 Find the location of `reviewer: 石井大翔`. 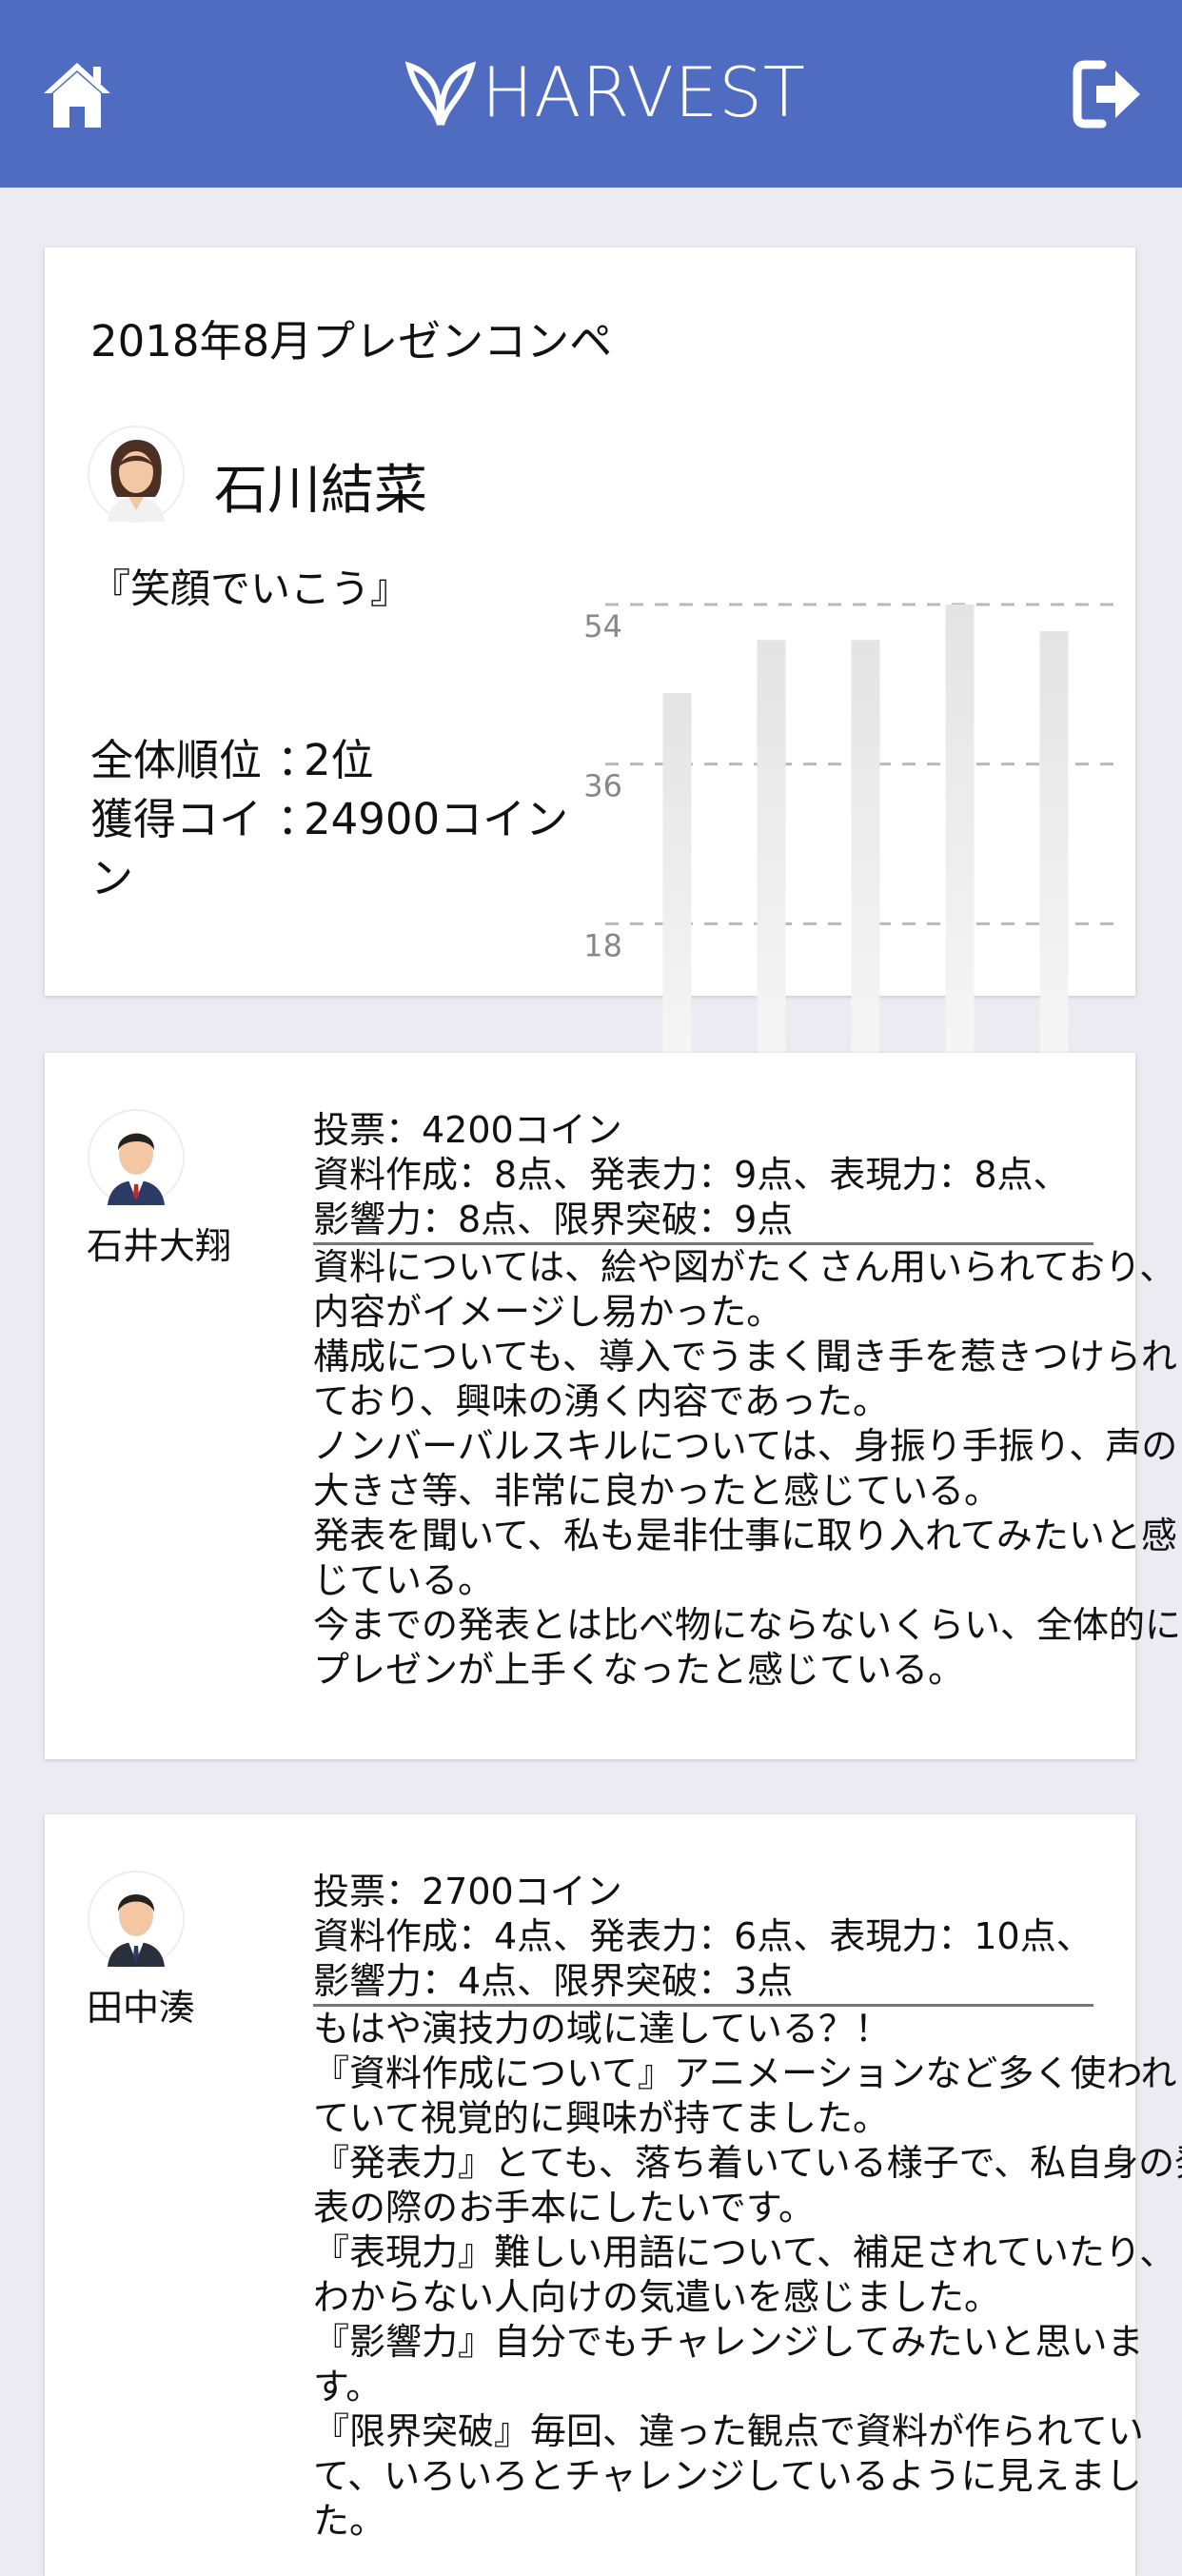

reviewer: 石井大翔 is located at coordinates (163, 1188).